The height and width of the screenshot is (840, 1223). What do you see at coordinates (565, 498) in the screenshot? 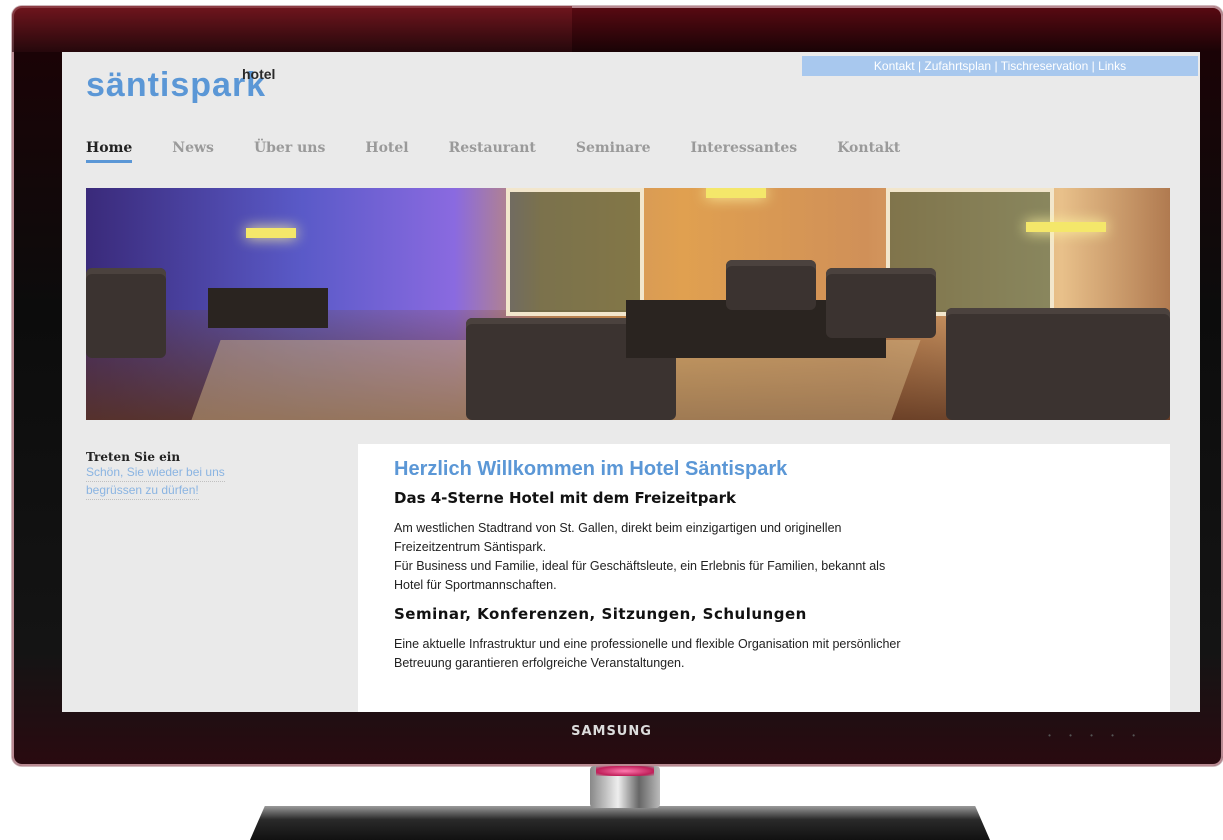
I see `subheading-hotel: Das 4-Sterne Hotel mit dem Freizeitpark` at bounding box center [565, 498].